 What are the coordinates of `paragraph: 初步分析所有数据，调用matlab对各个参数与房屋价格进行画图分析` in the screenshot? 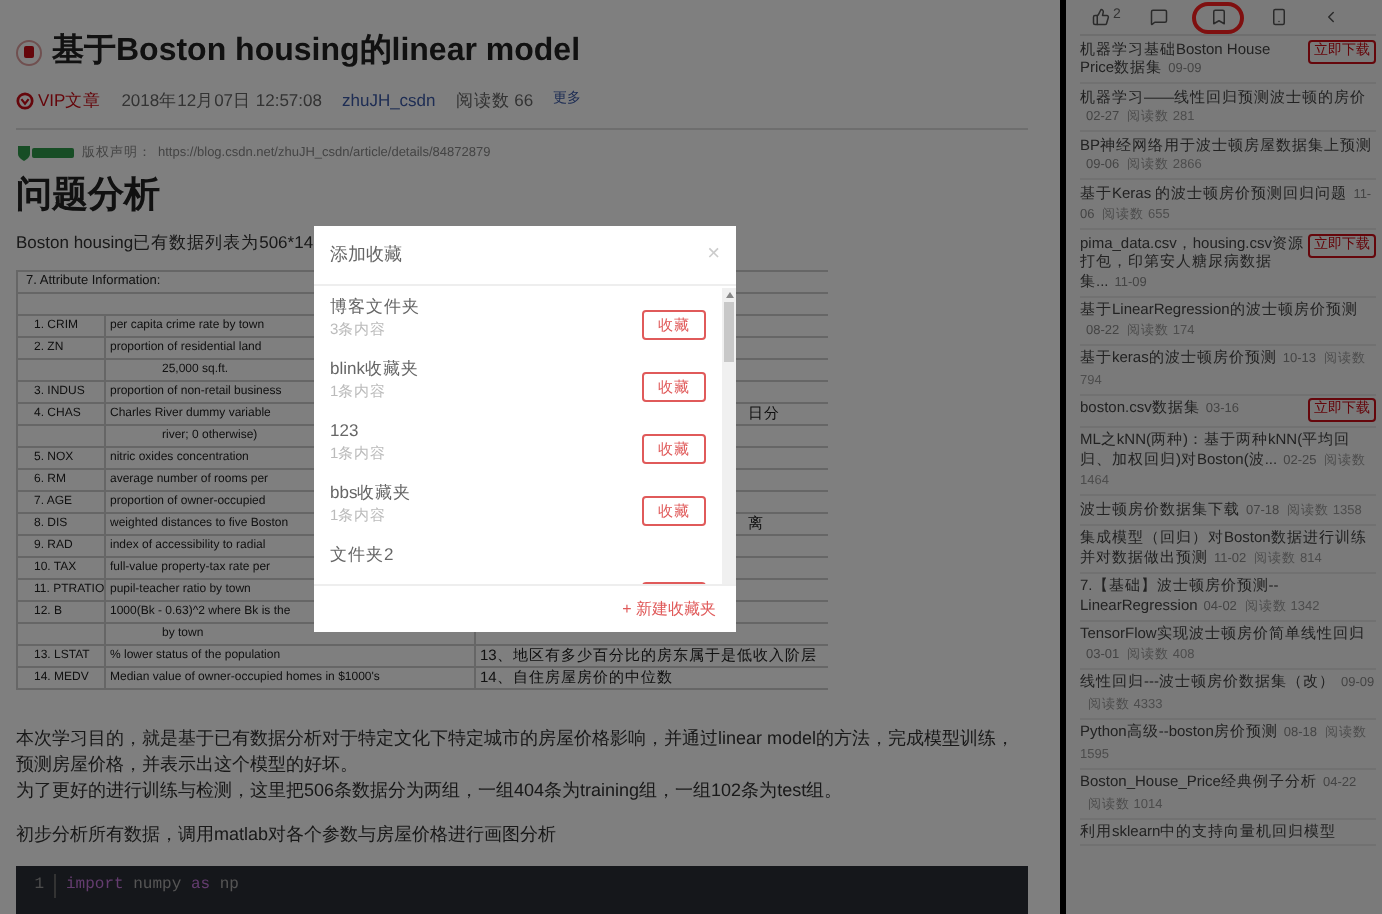 It's located at (287, 835).